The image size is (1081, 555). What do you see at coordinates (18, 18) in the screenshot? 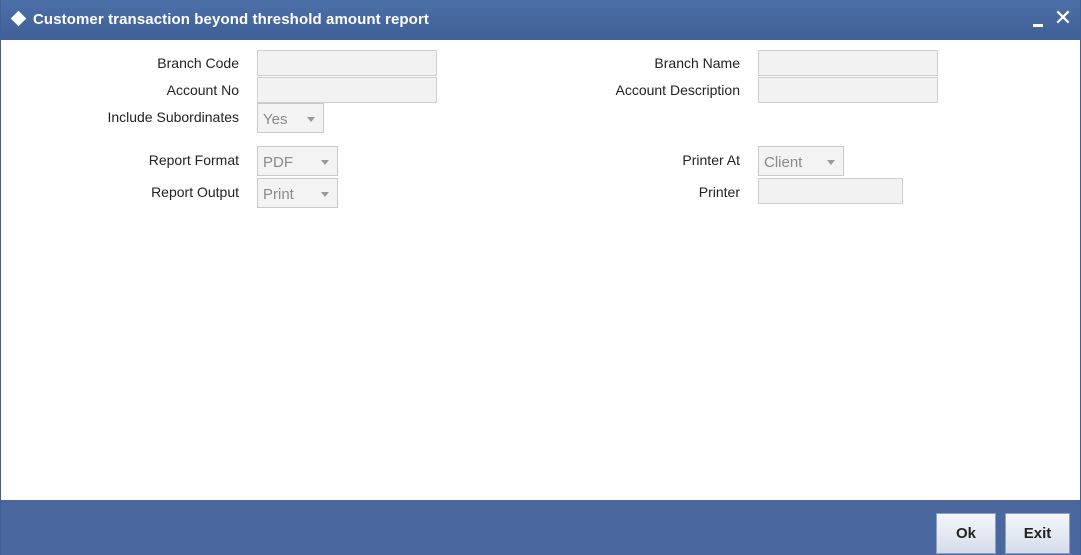
I see `diamond-icon` at bounding box center [18, 18].